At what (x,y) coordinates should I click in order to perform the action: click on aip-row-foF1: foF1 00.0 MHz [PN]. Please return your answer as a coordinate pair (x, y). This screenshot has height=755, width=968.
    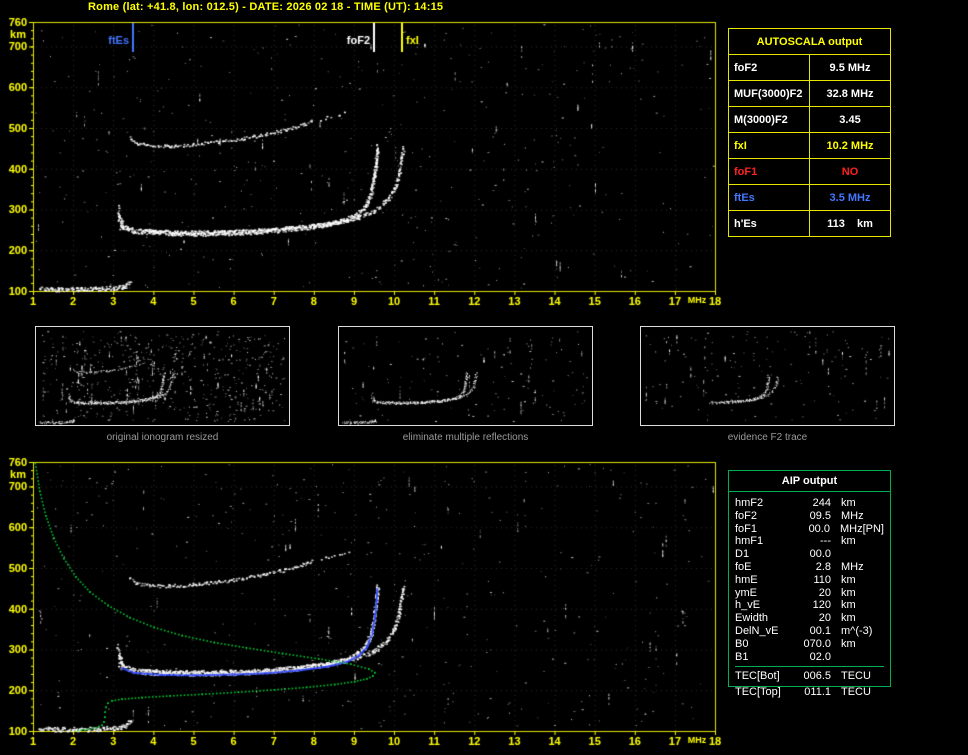
    Looking at the image, I should click on (809, 529).